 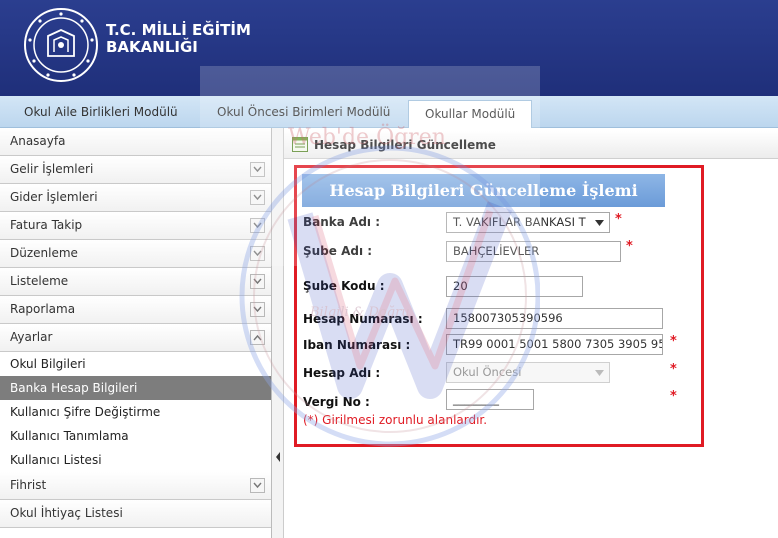 I want to click on content-panel-header: Hesap Bilgileri Güncelleme, so click(x=531, y=145).